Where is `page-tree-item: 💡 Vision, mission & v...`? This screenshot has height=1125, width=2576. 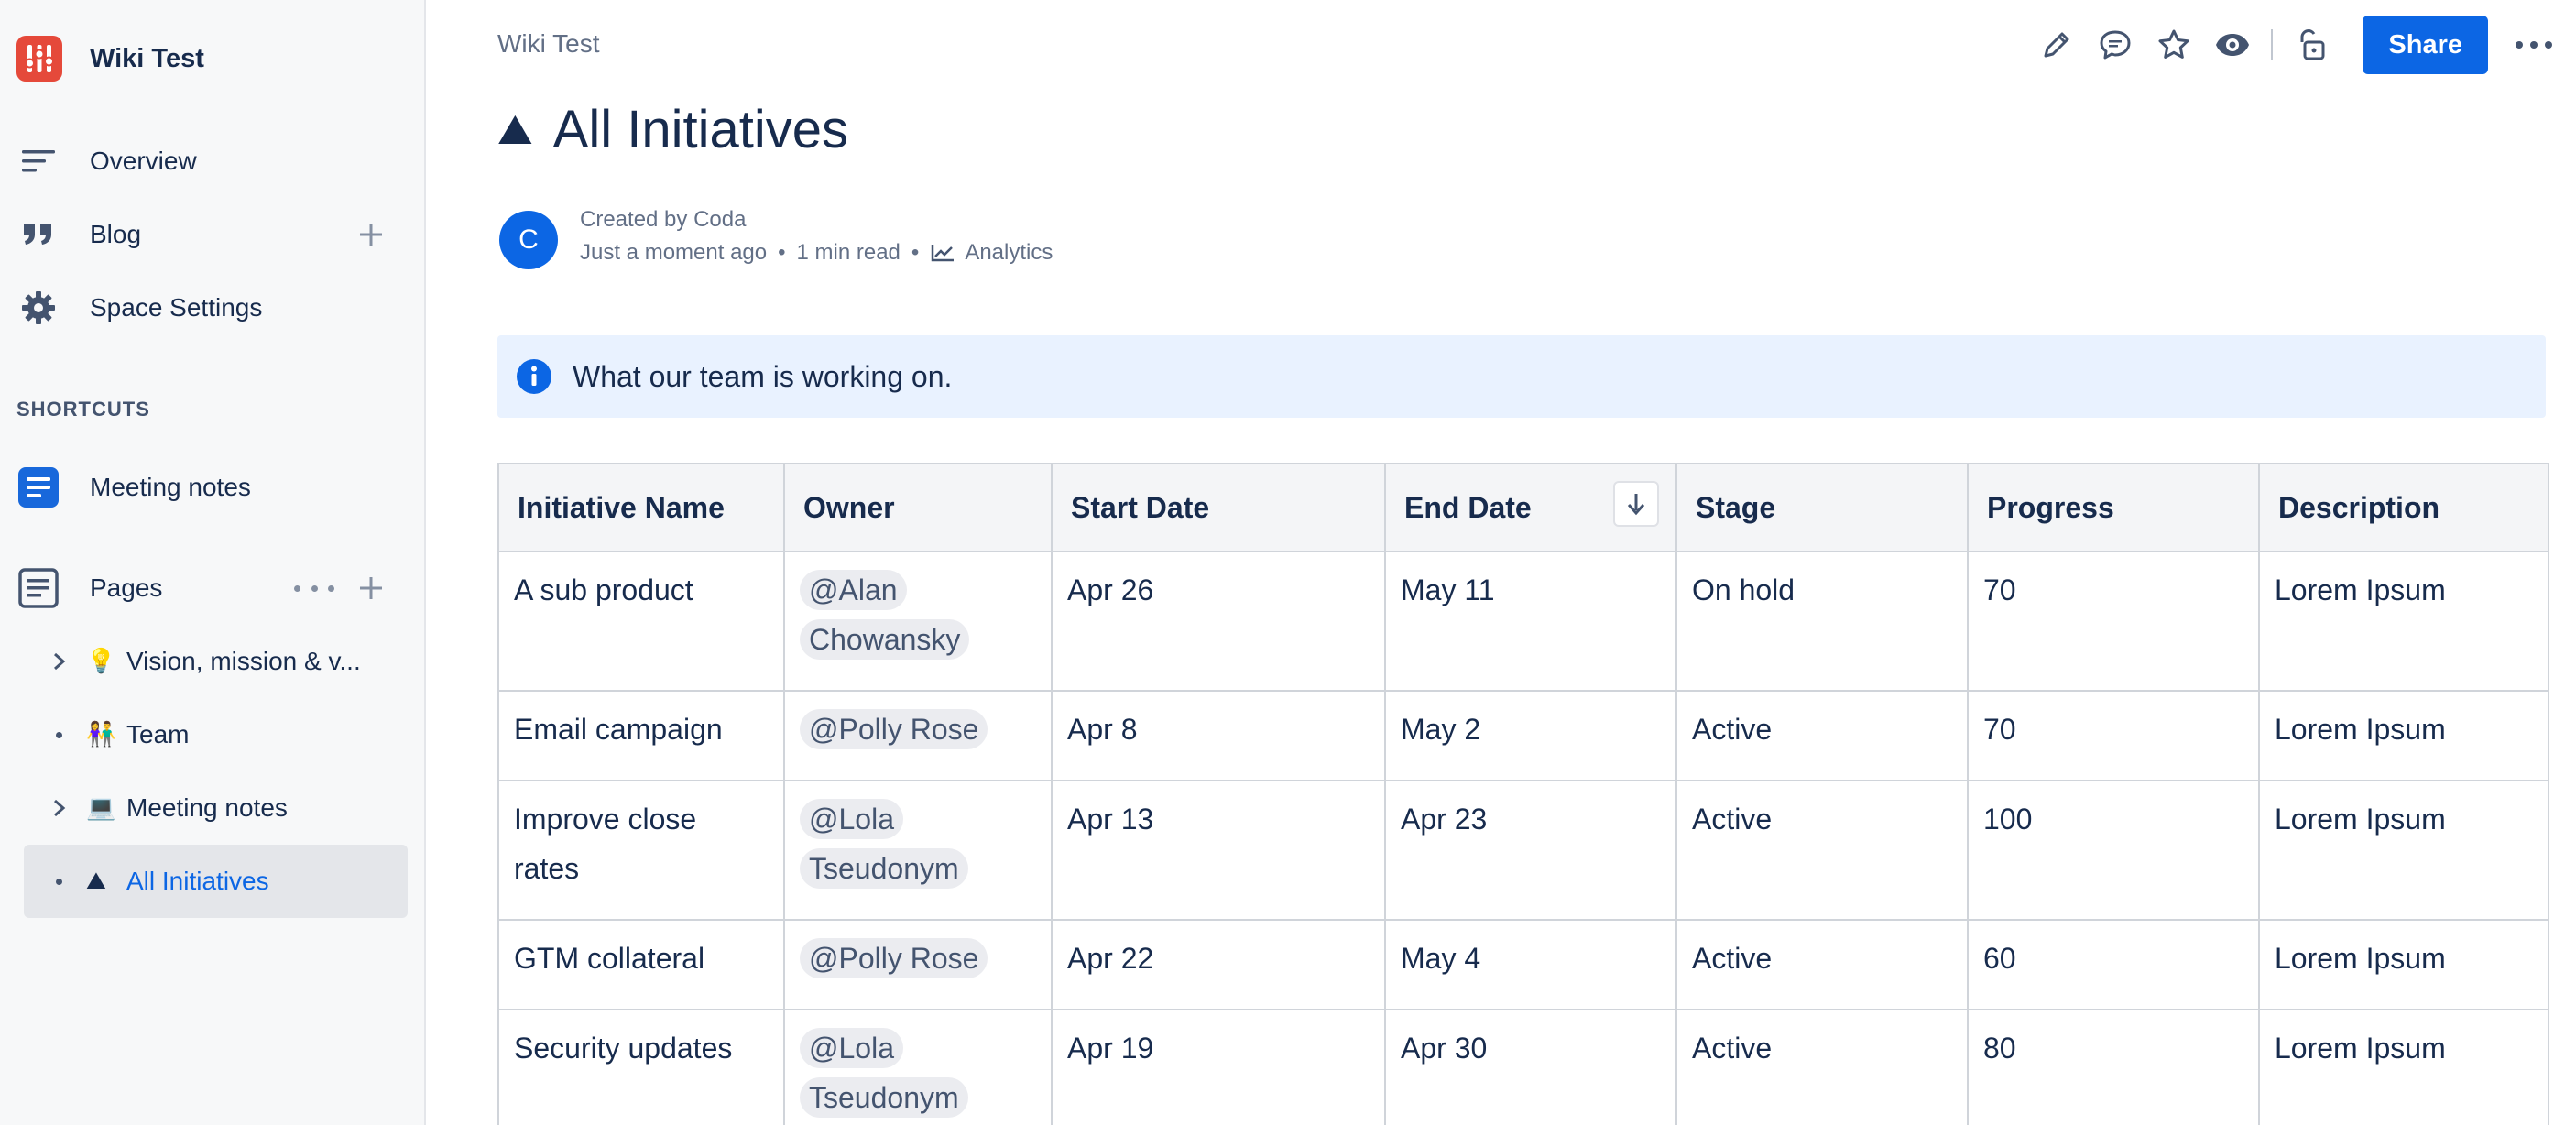
page-tree-item: 💡 Vision, mission & v... is located at coordinates (216, 661).